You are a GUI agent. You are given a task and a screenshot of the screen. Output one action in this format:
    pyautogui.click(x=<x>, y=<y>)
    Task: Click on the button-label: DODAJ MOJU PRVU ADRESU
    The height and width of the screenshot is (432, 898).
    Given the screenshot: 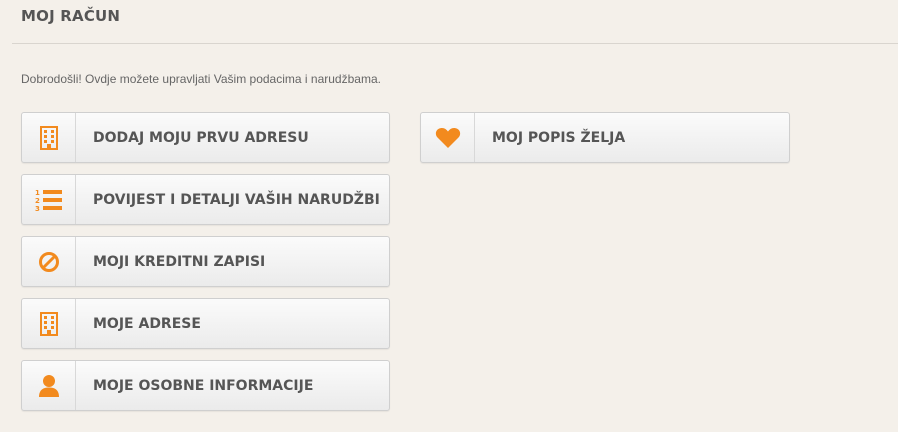 What is the action you would take?
    pyautogui.click(x=201, y=137)
    